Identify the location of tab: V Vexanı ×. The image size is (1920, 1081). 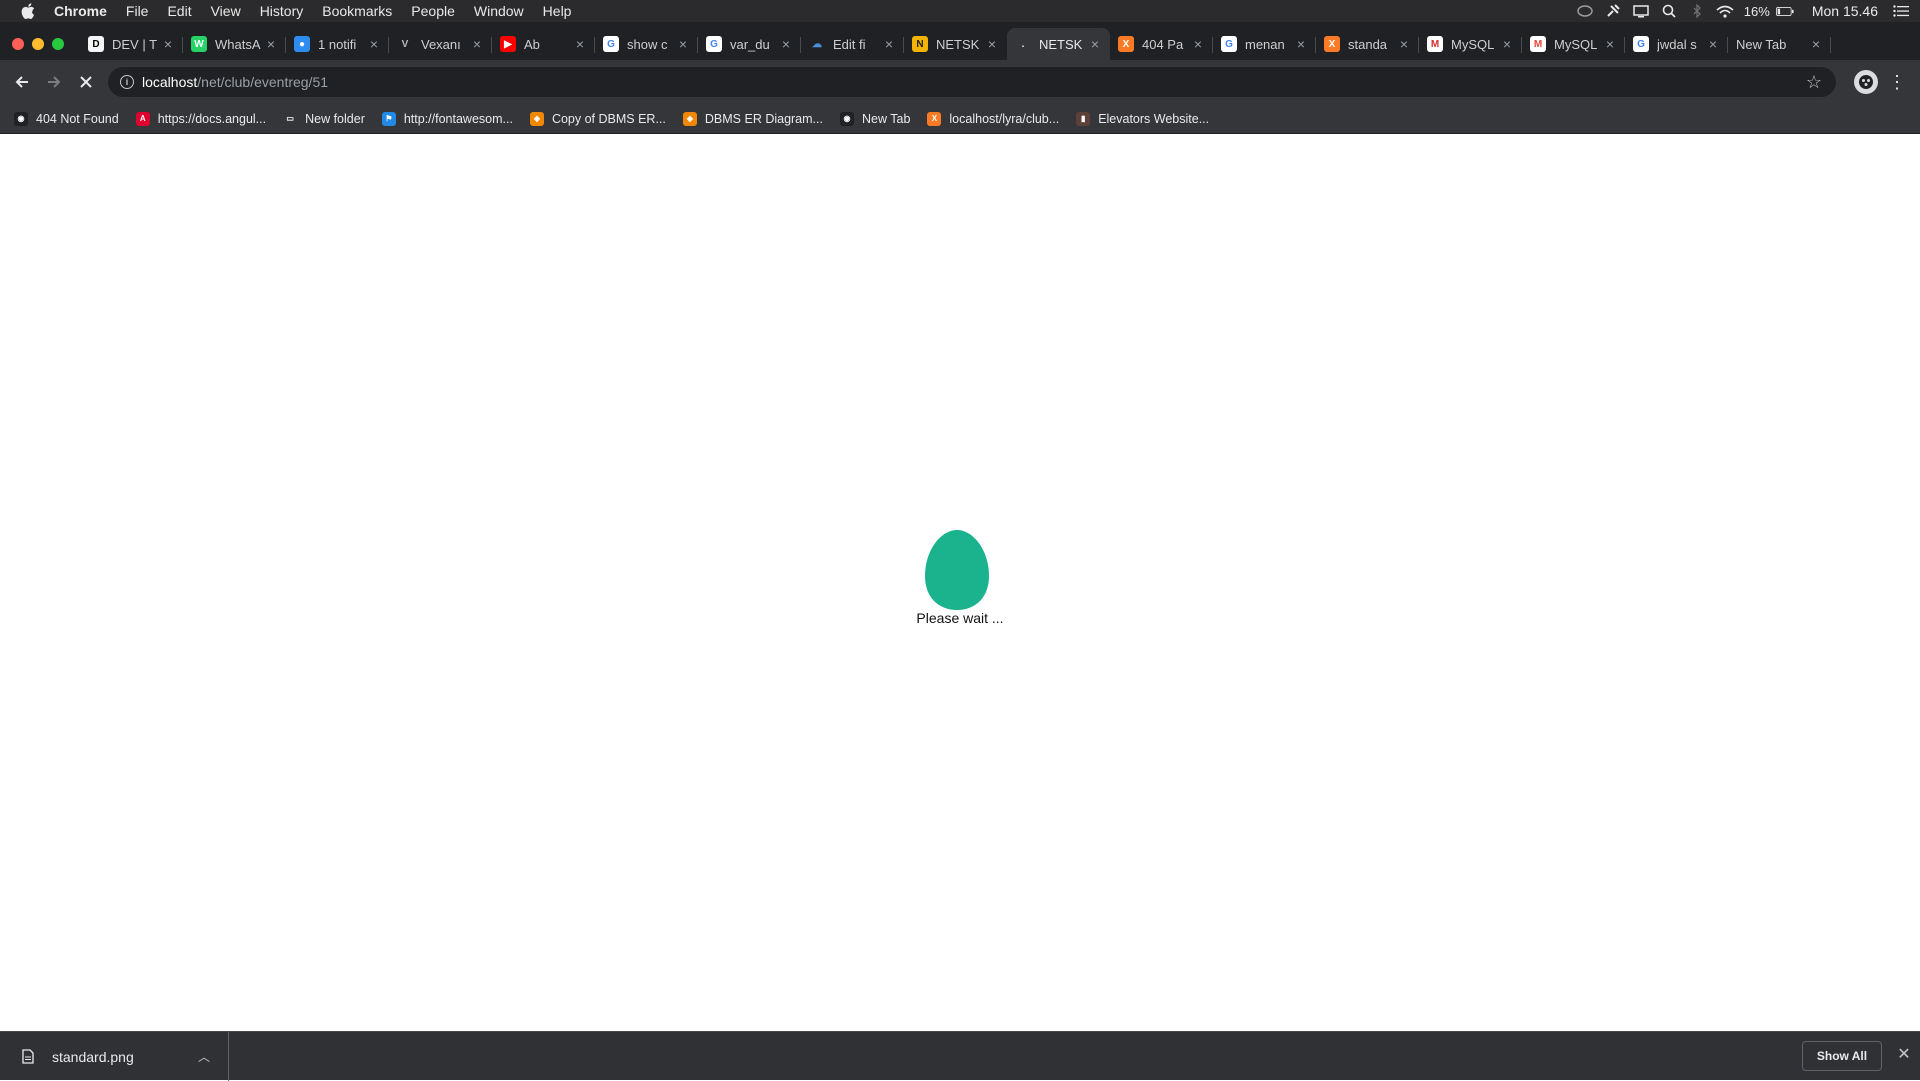
(440, 44).